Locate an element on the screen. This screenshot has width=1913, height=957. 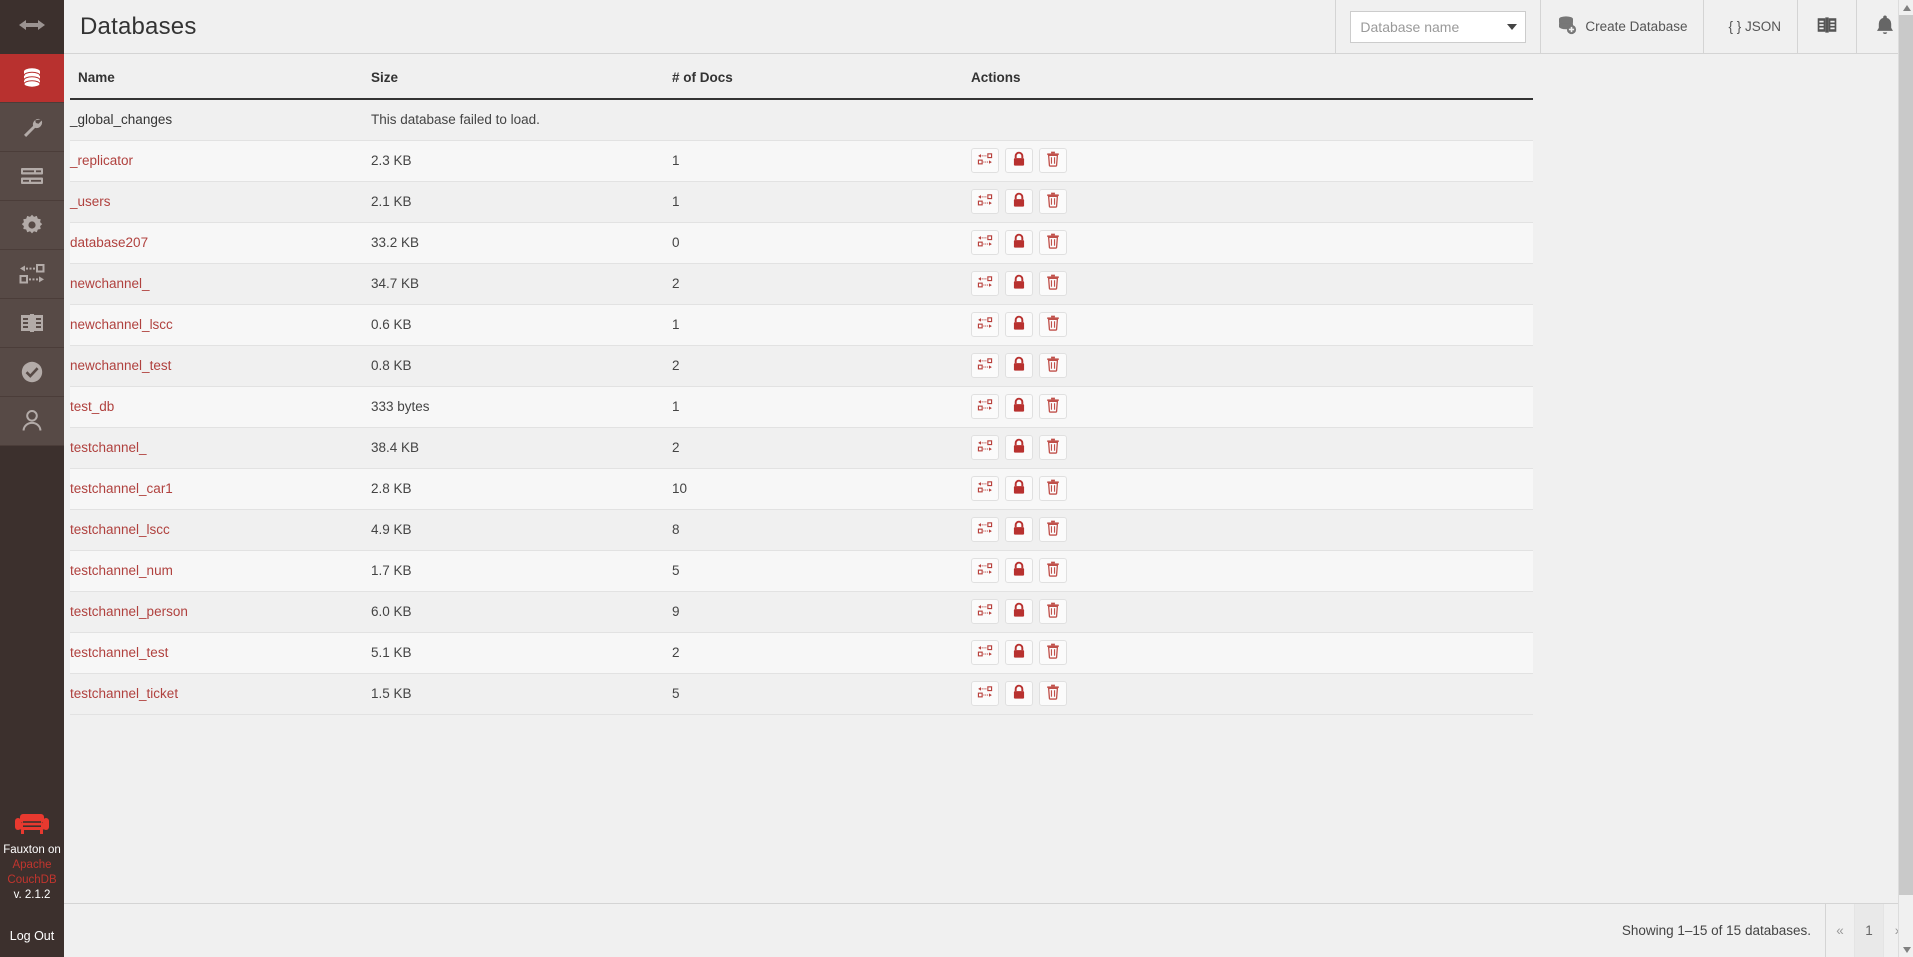
sidebar-item-account is located at coordinates (32, 421).